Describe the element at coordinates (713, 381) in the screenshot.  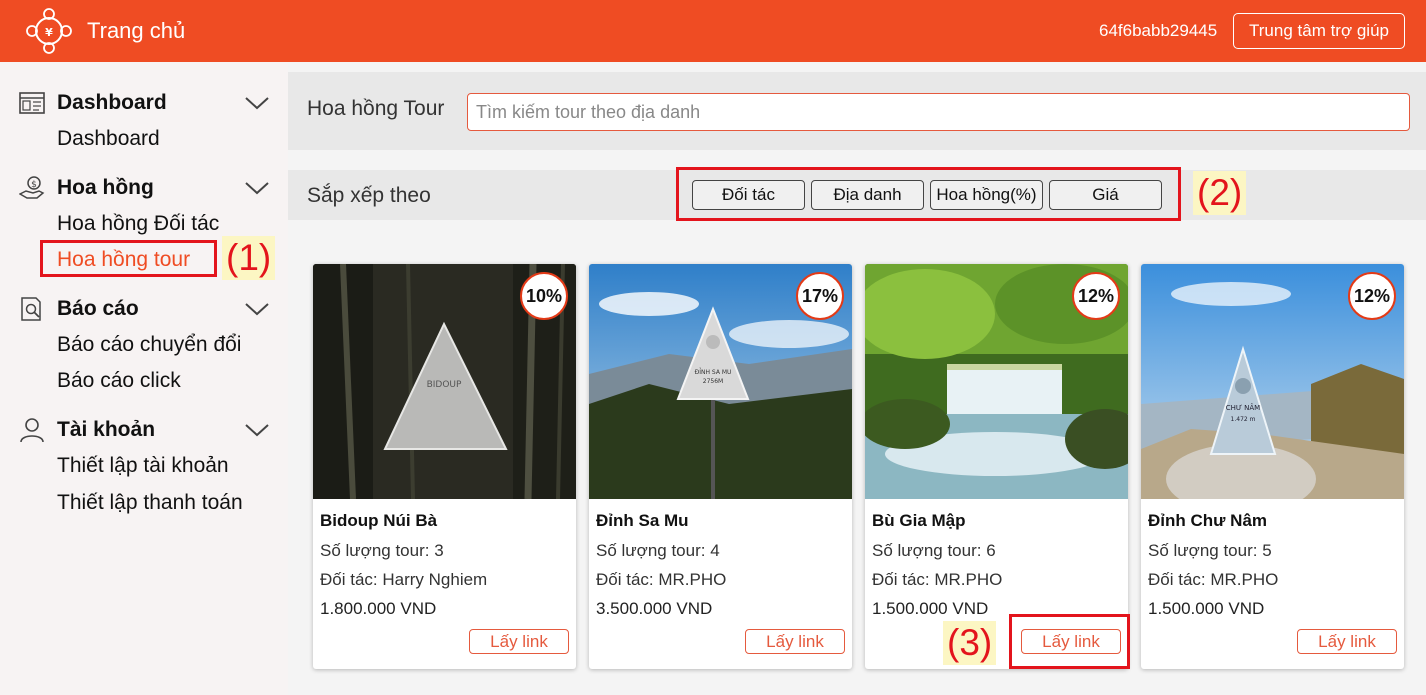
I see `sign-text: 2756M` at that location.